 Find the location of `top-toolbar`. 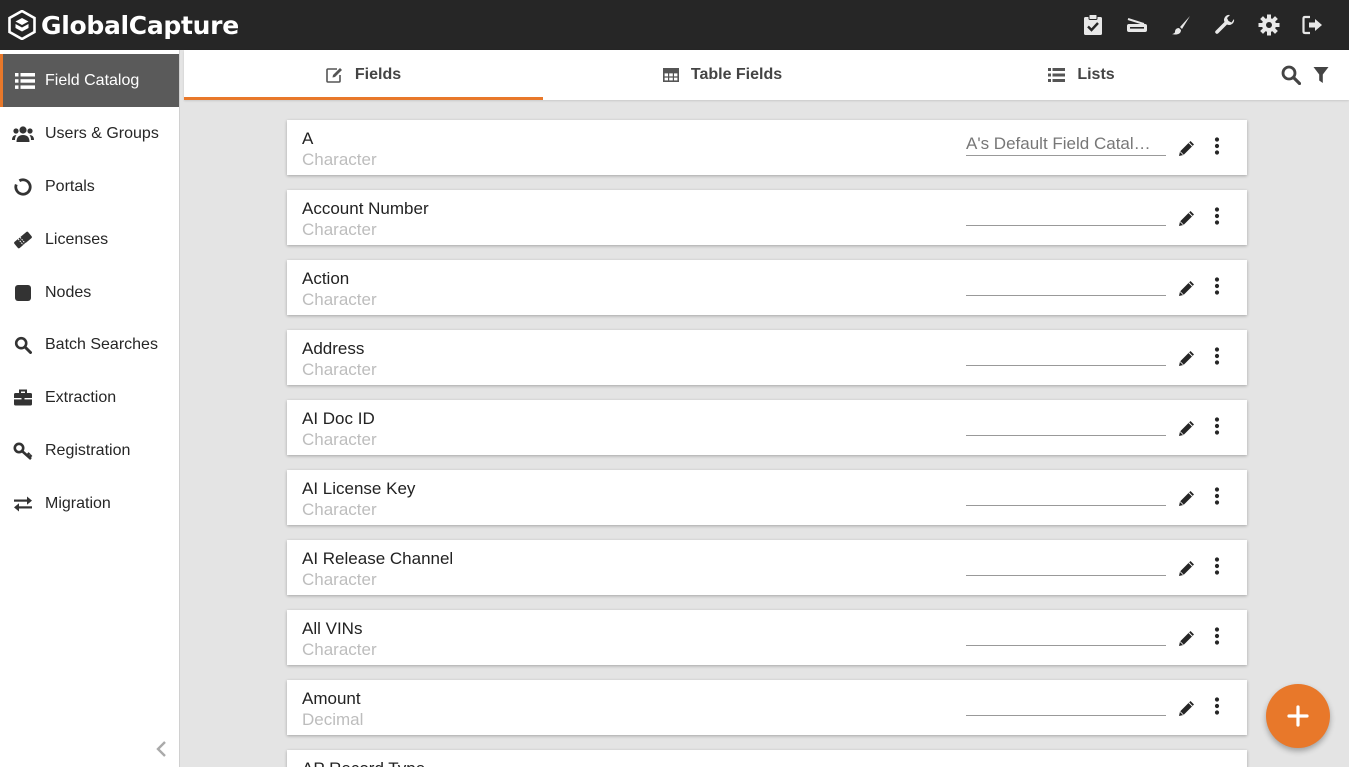

top-toolbar is located at coordinates (1203, 25).